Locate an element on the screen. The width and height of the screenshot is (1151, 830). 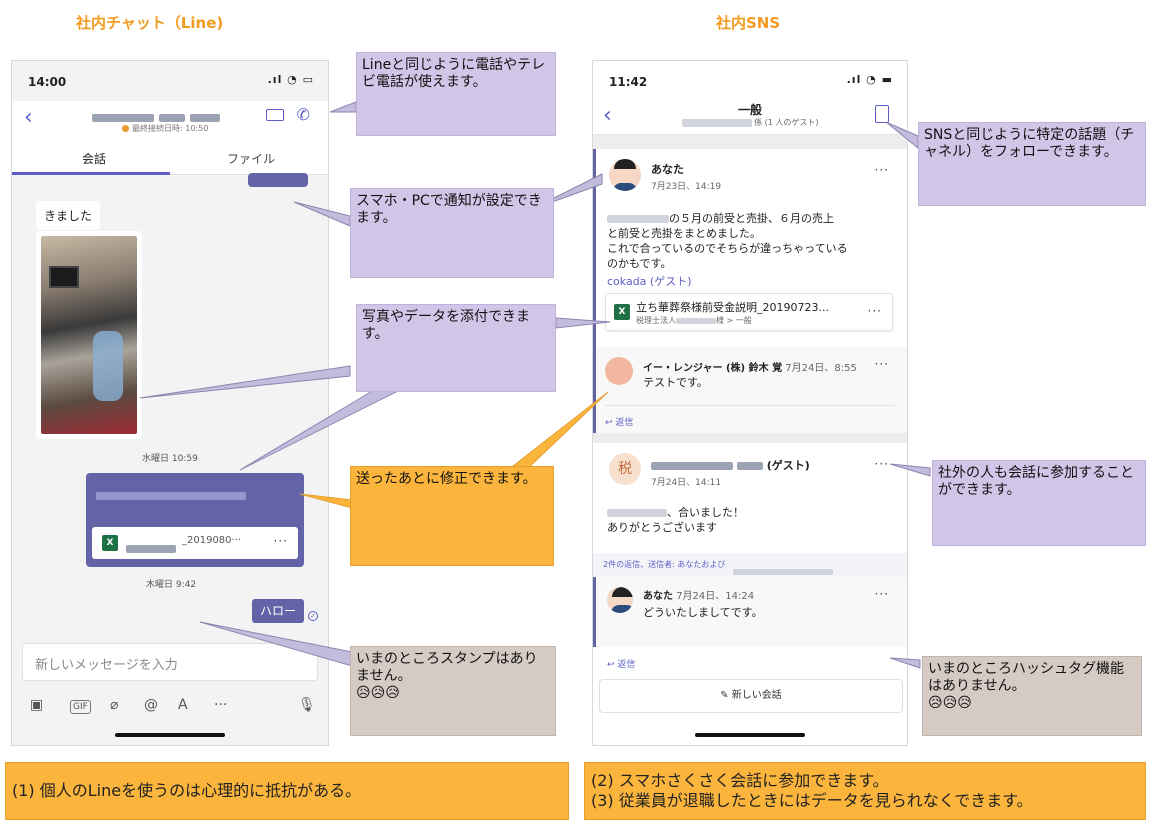
tab-files: ファイル is located at coordinates (251, 158).